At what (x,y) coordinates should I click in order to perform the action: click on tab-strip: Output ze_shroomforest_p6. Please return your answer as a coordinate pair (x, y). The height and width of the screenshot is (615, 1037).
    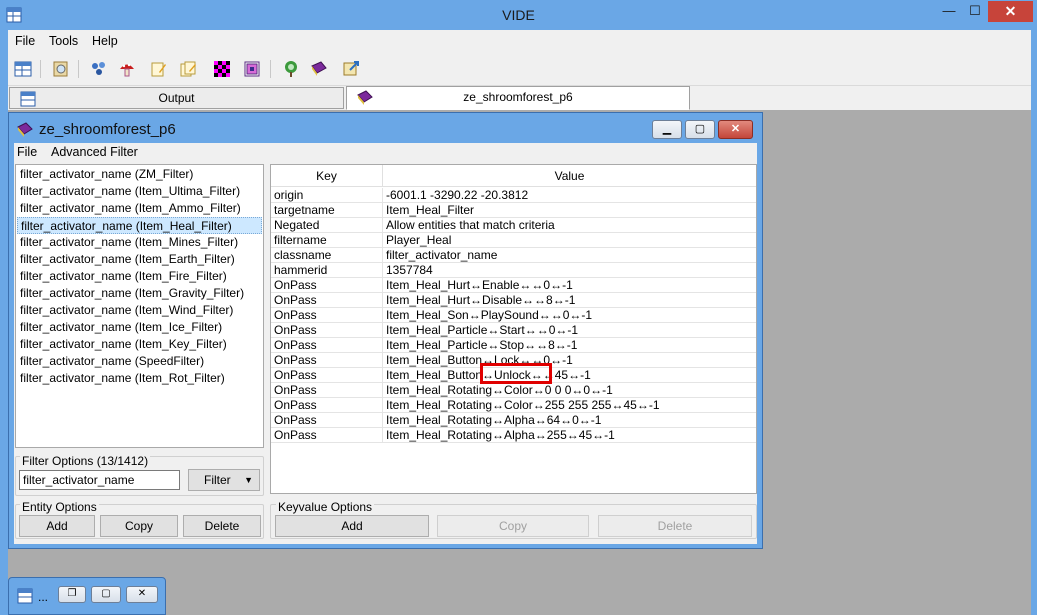
    Looking at the image, I should click on (519, 98).